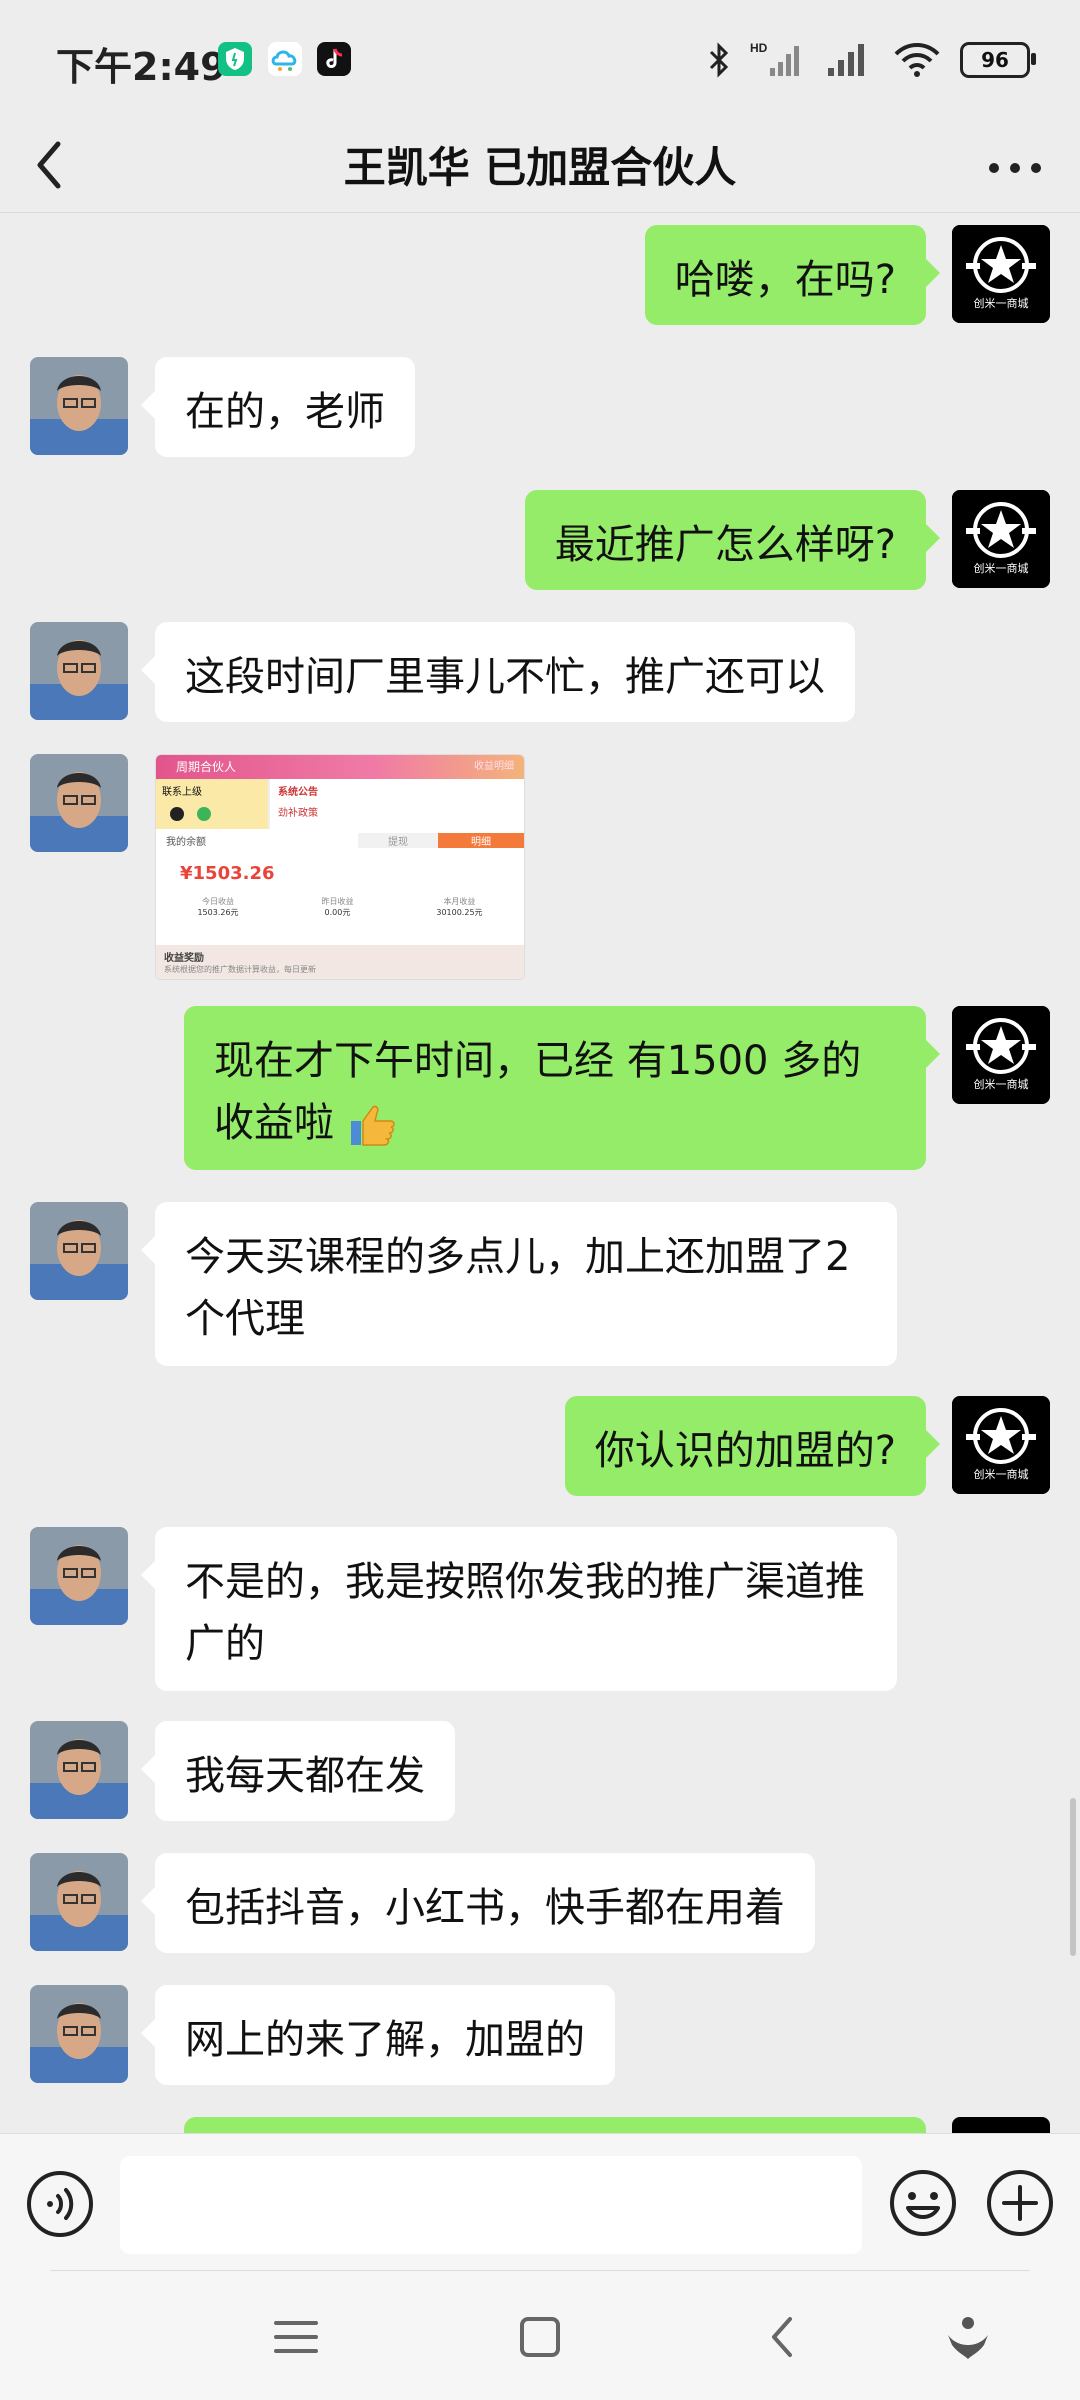  I want to click on message-bubble: 网上的来了解，加盟的, so click(378, 2035).